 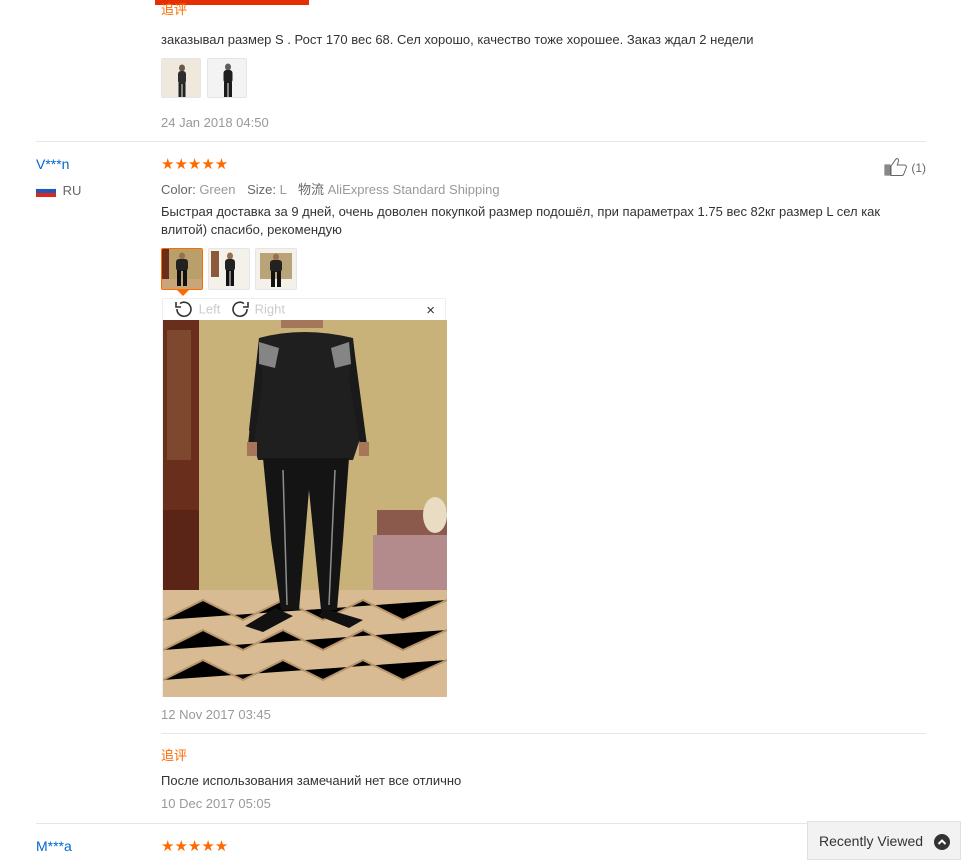 What do you see at coordinates (216, 803) in the screenshot?
I see `followup-date: 10 Dec 2017 05:05` at bounding box center [216, 803].